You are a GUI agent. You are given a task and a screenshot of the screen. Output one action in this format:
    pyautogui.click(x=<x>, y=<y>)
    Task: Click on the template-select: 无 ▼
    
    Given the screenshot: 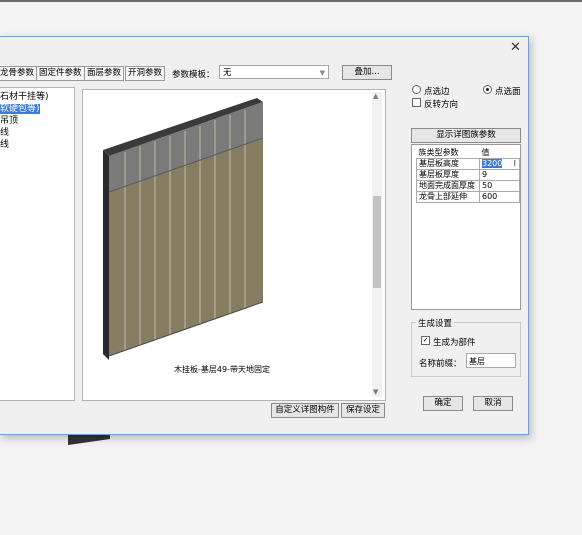 What is the action you would take?
    pyautogui.click(x=274, y=72)
    